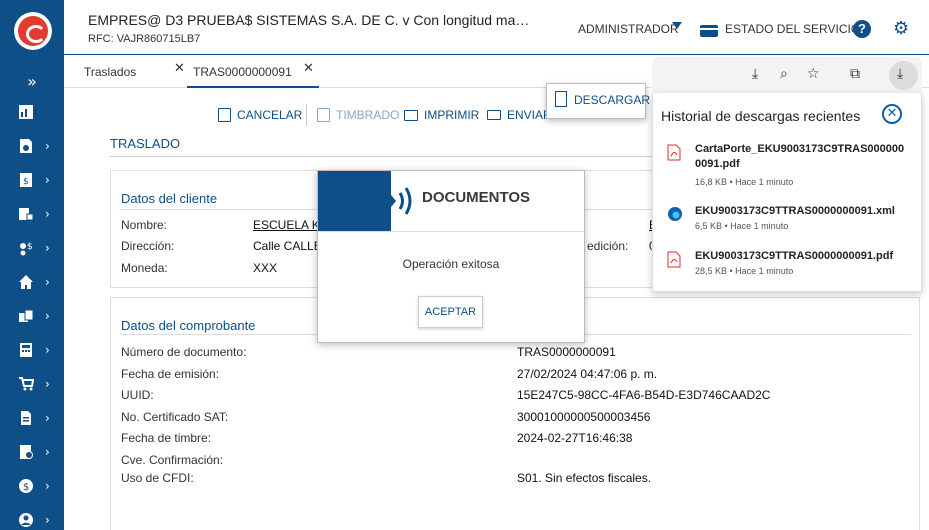 The width and height of the screenshot is (929, 530). Describe the element at coordinates (795, 211) in the screenshot. I see `download-filename: EKU9003173C9TTRAS0000000091.xml` at that location.